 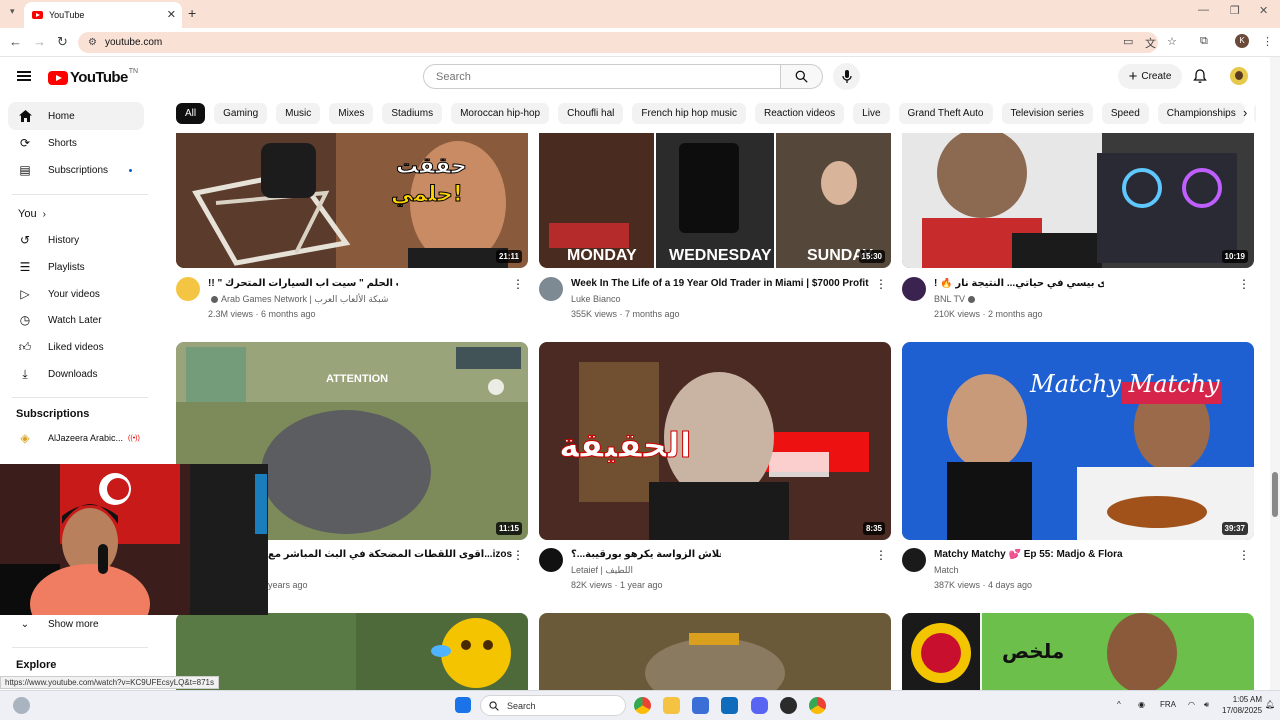 What do you see at coordinates (1078, 651) in the screenshot?
I see `video-thumbnail: ملخص` at bounding box center [1078, 651].